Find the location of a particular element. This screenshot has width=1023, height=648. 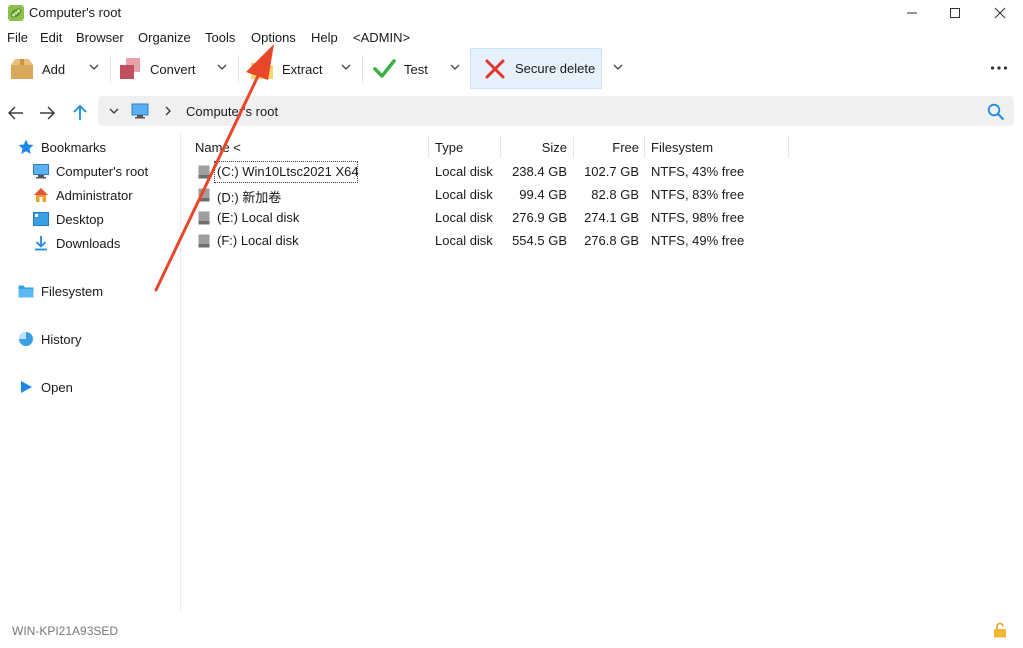

row-filesystem: NTFS, 43% free is located at coordinates (698, 171).